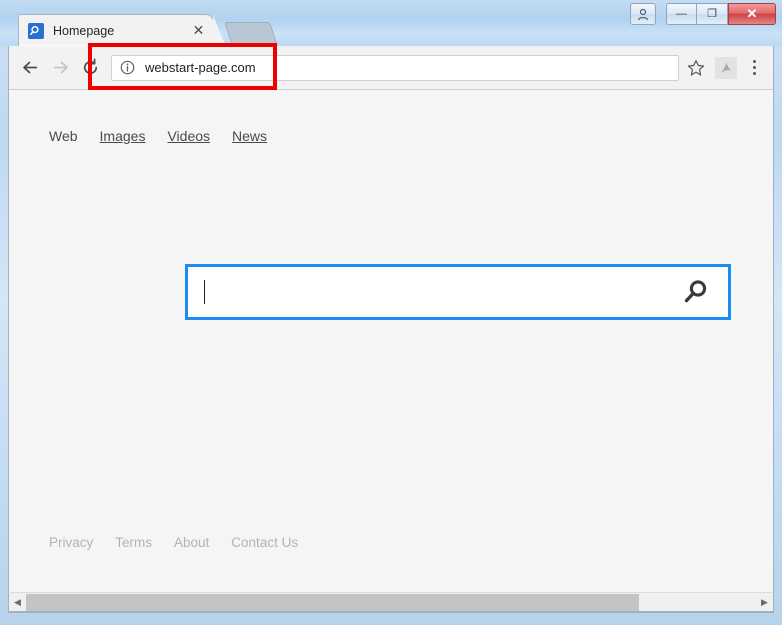 Image resolution: width=782 pixels, height=625 pixels. I want to click on scroll-left-arrow-icon: ◀, so click(17, 602).